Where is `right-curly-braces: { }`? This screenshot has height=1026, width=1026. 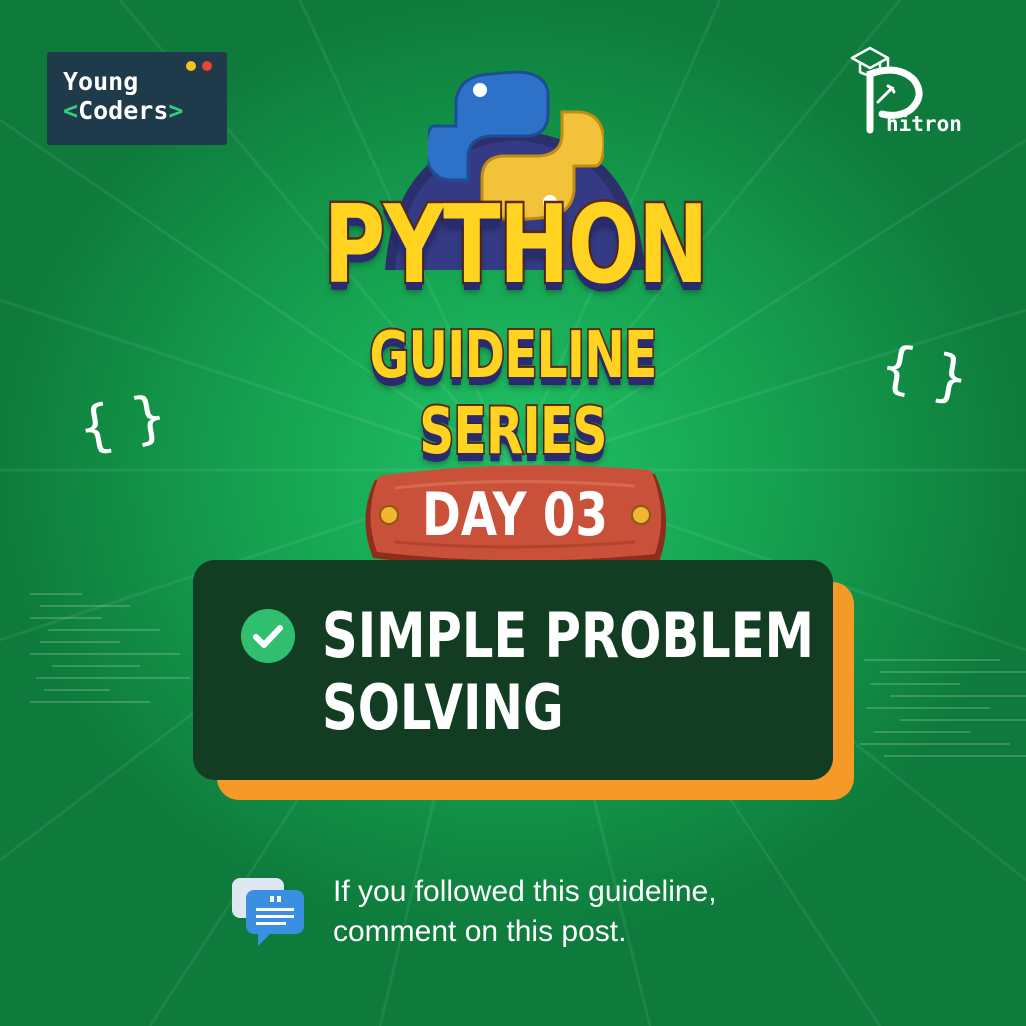 right-curly-braces: { } is located at coordinates (925, 372).